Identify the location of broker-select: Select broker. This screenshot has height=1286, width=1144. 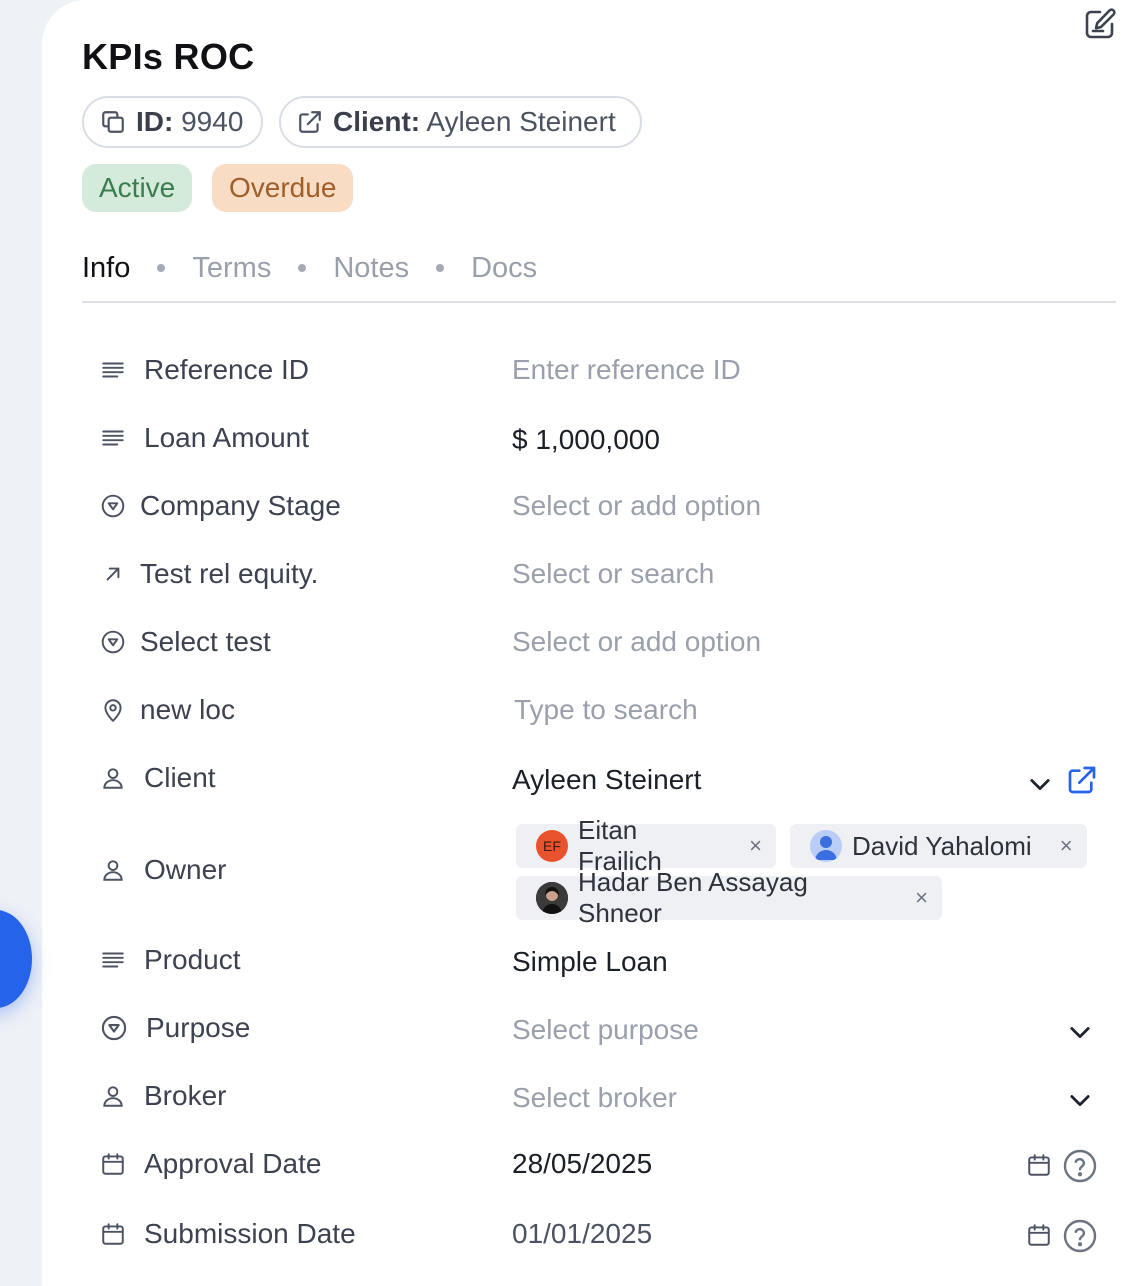
(594, 1098).